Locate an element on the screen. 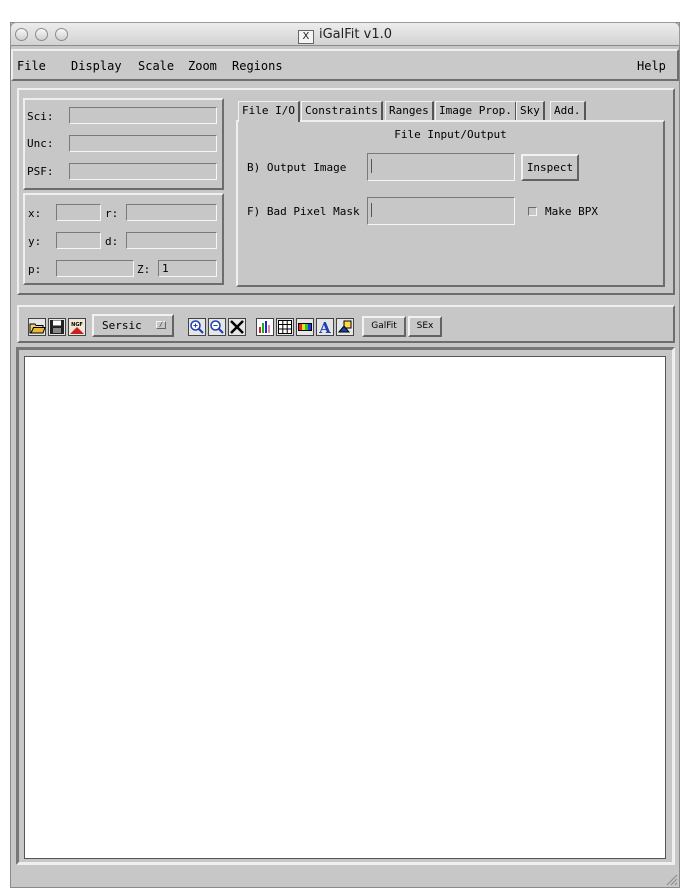 The height and width of the screenshot is (896, 692). tab-file-io: File I/O is located at coordinates (269, 111).